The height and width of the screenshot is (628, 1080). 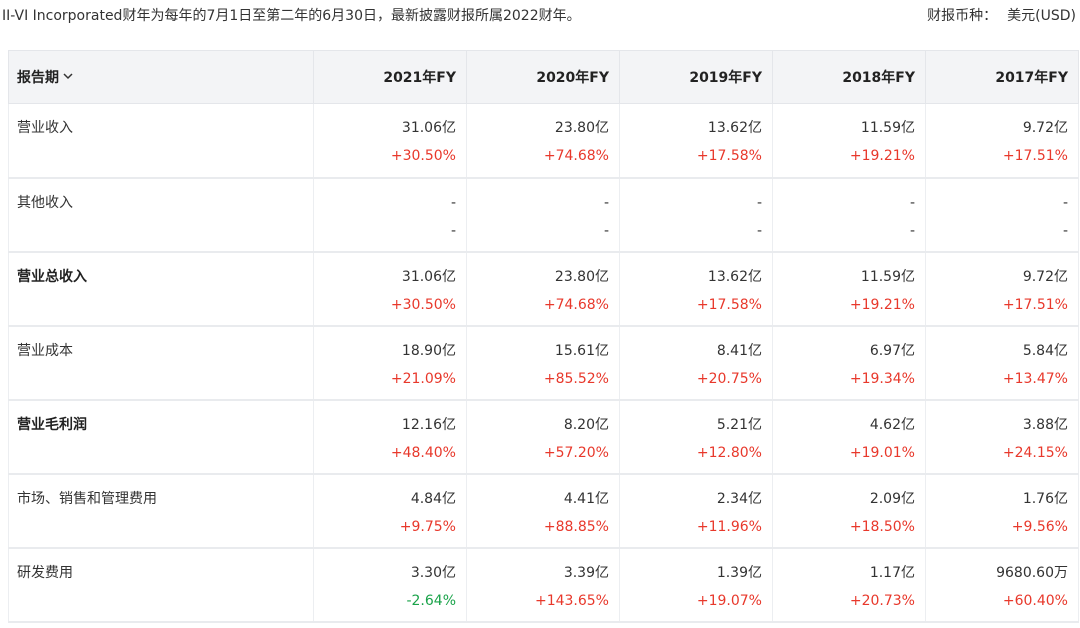 What do you see at coordinates (38, 78) in the screenshot?
I see `period-label: 报告期` at bounding box center [38, 78].